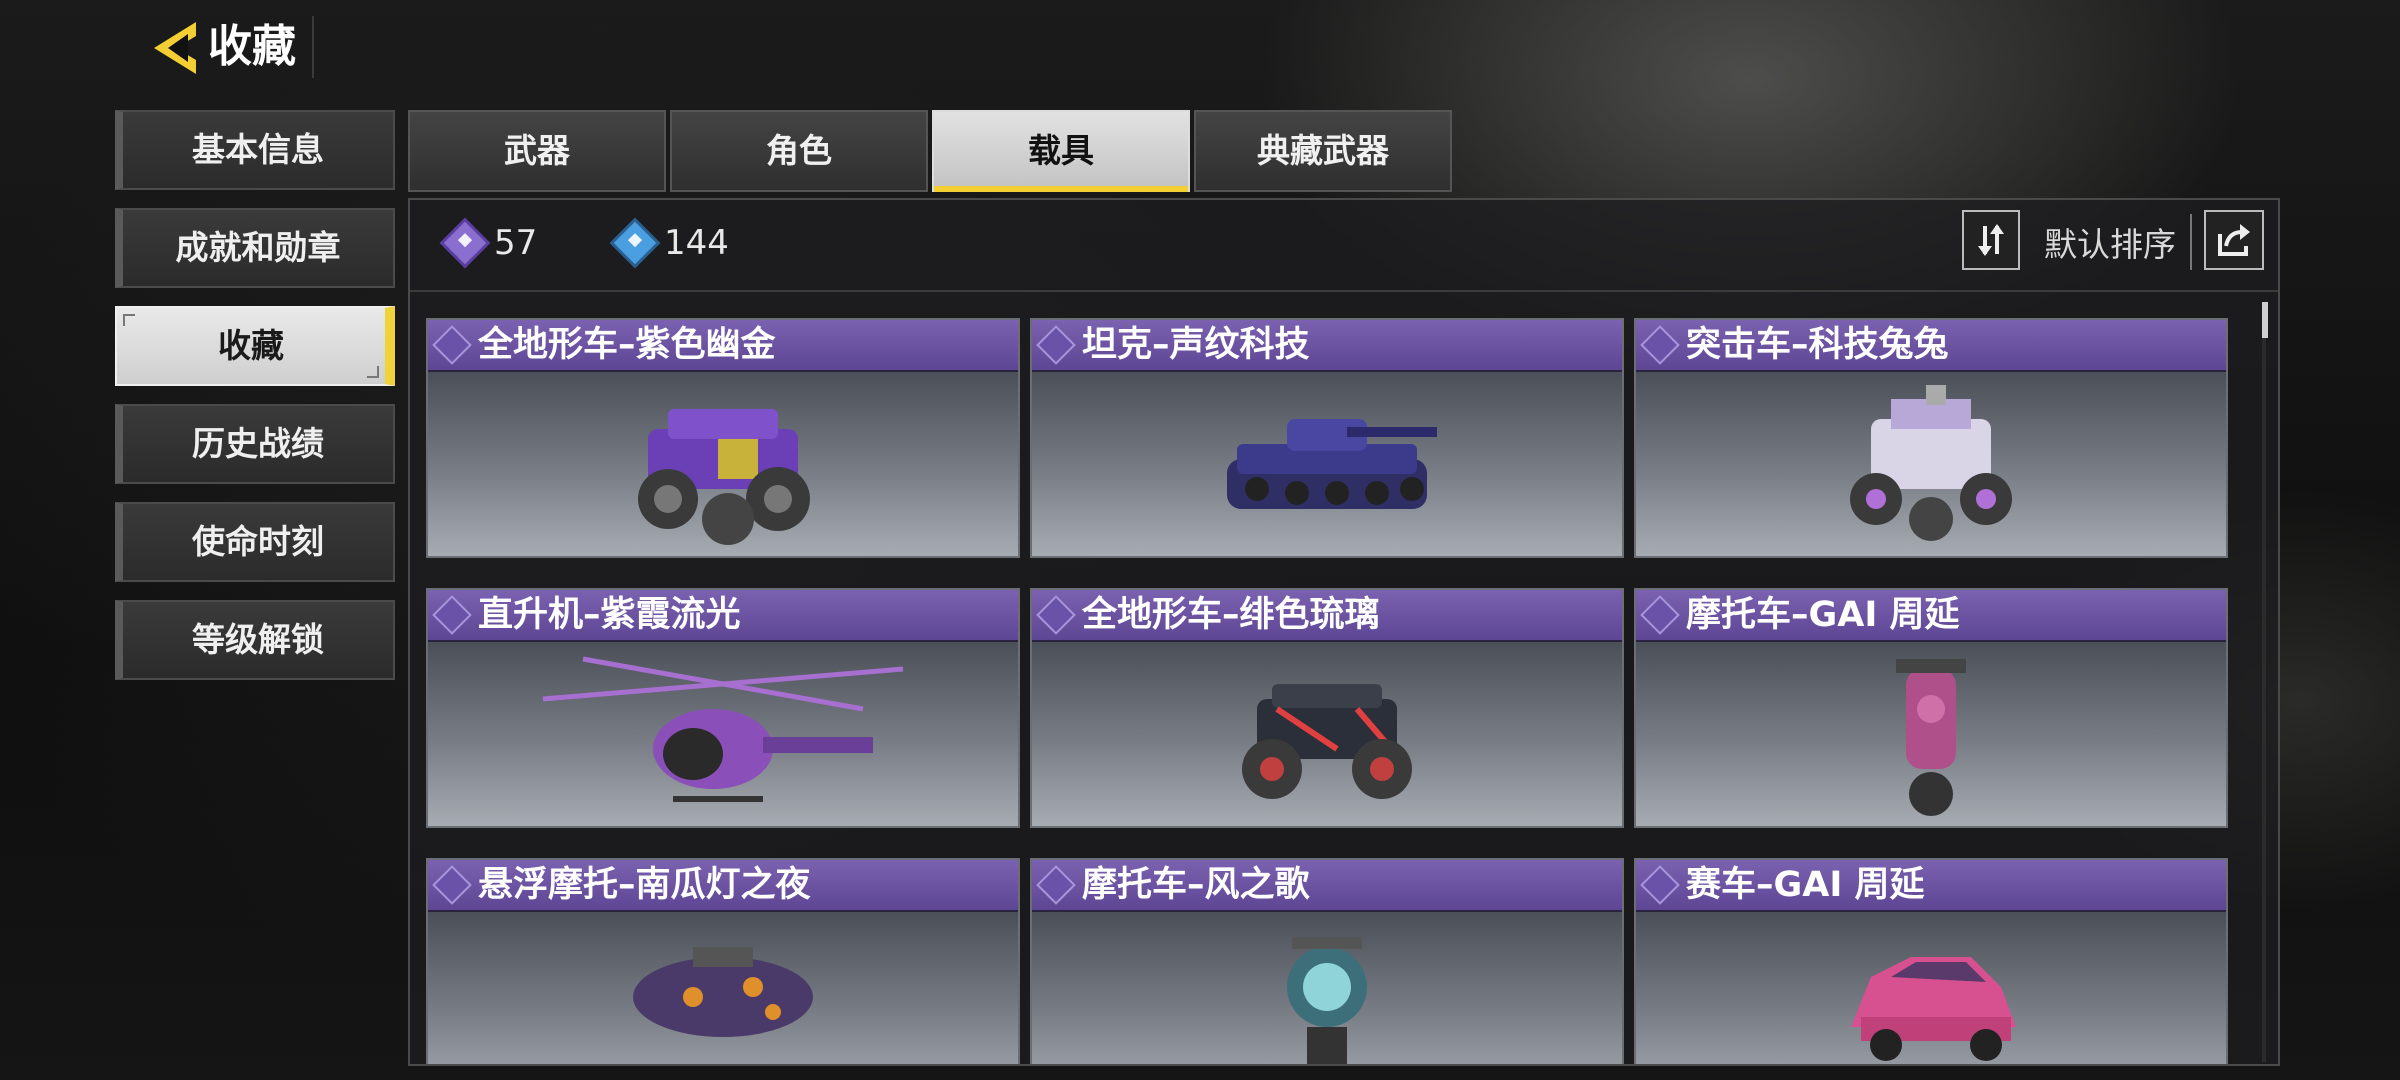 The width and height of the screenshot is (2400, 1080). What do you see at coordinates (465, 243) in the screenshot?
I see `legendary-diamond-icon` at bounding box center [465, 243].